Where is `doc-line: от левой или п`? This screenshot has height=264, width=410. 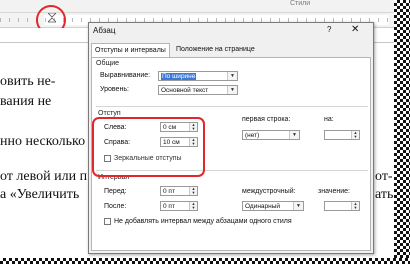 doc-line: от левой или п is located at coordinates (44, 176).